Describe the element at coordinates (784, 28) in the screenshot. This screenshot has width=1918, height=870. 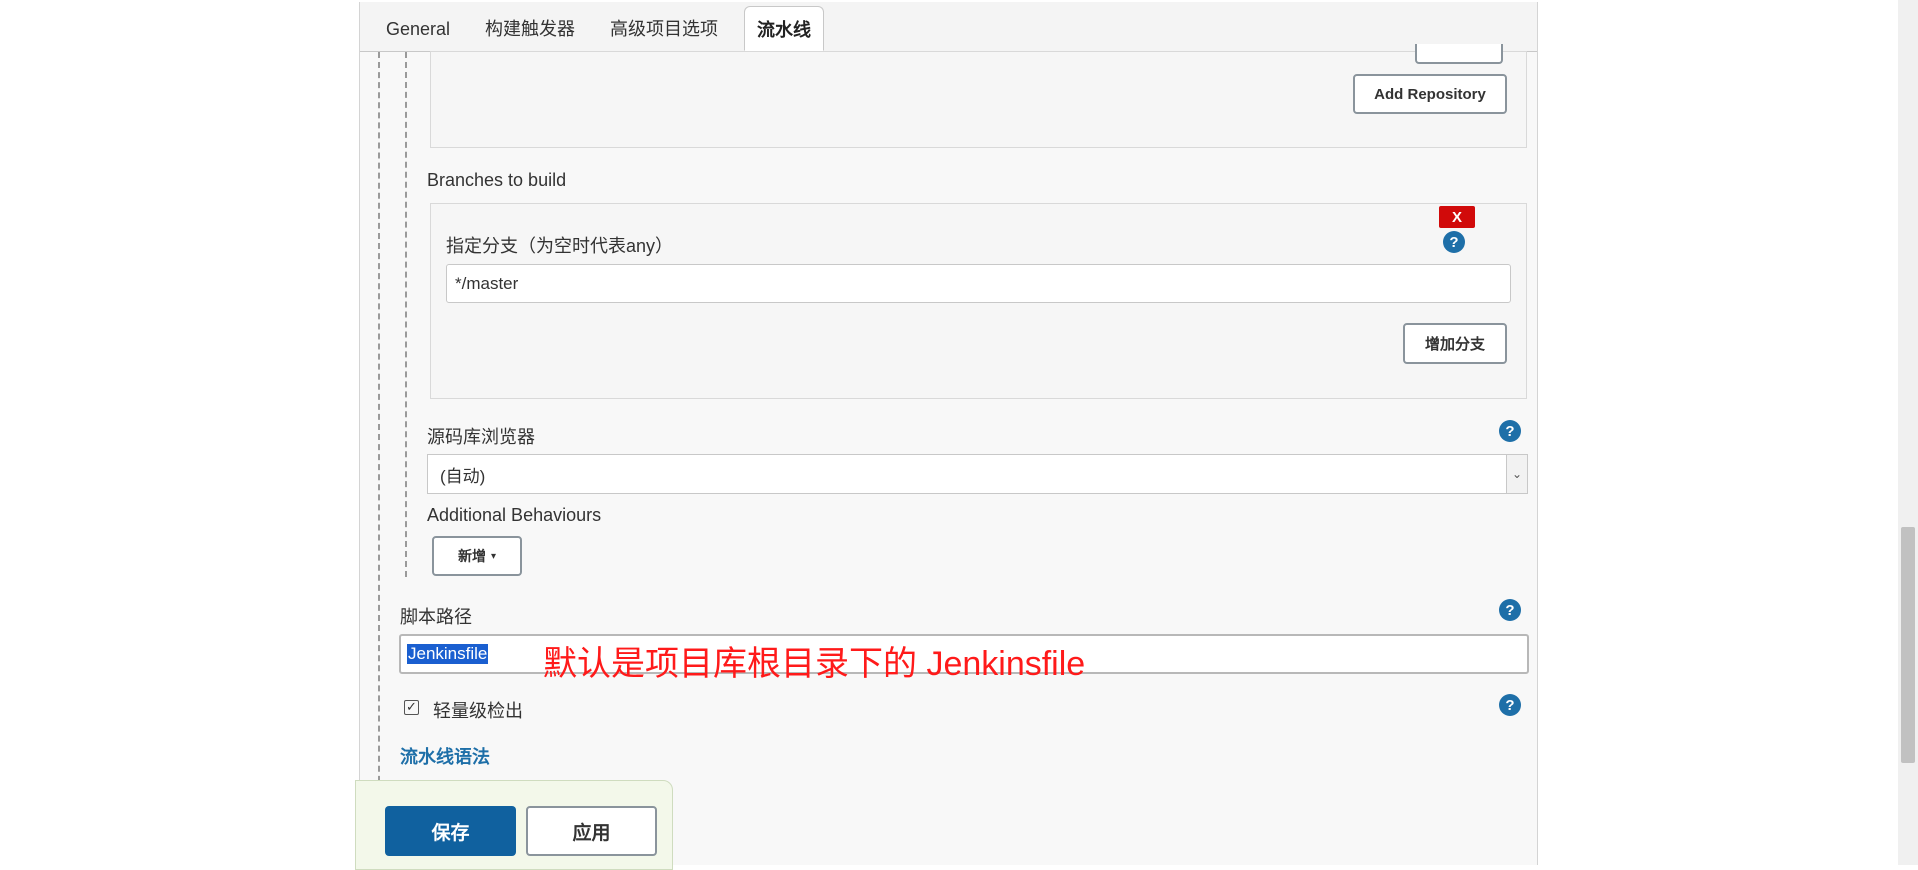
I see `tab-pipeline: 流水线` at that location.